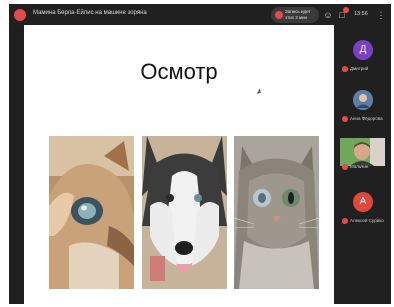 The height and width of the screenshot is (307, 394). I want to click on participant-tile: Анна Фёдорова, so click(362, 106).